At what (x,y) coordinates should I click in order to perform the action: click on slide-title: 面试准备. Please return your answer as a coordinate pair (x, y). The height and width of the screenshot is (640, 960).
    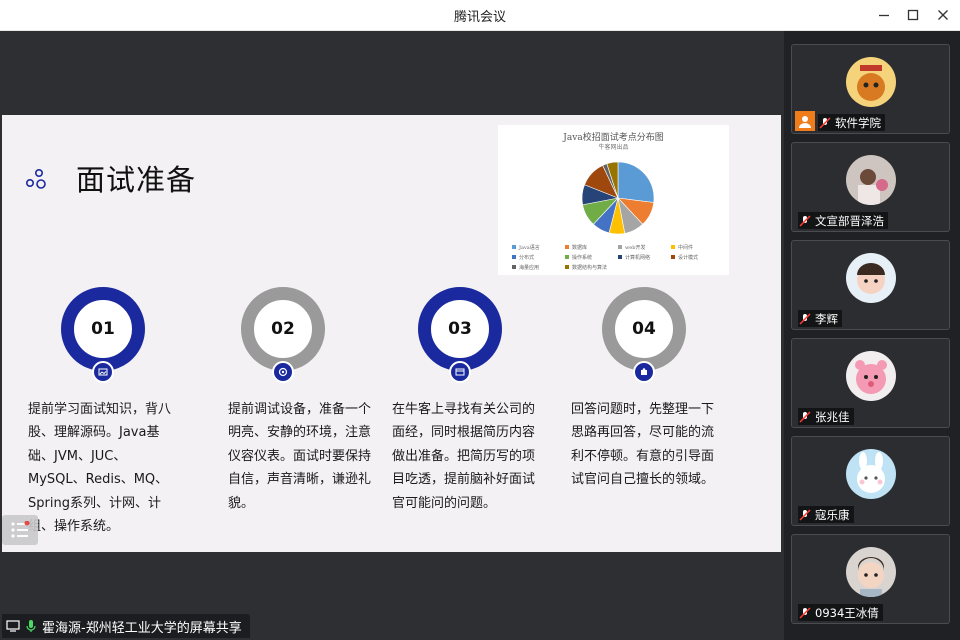
    Looking at the image, I should click on (136, 180).